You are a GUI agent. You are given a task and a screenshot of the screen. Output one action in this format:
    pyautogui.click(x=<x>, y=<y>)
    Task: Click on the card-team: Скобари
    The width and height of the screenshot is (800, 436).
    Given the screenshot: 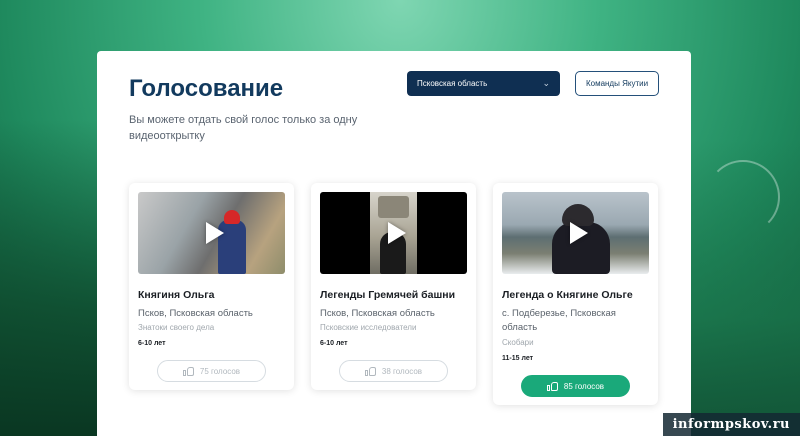 What is the action you would take?
    pyautogui.click(x=518, y=342)
    